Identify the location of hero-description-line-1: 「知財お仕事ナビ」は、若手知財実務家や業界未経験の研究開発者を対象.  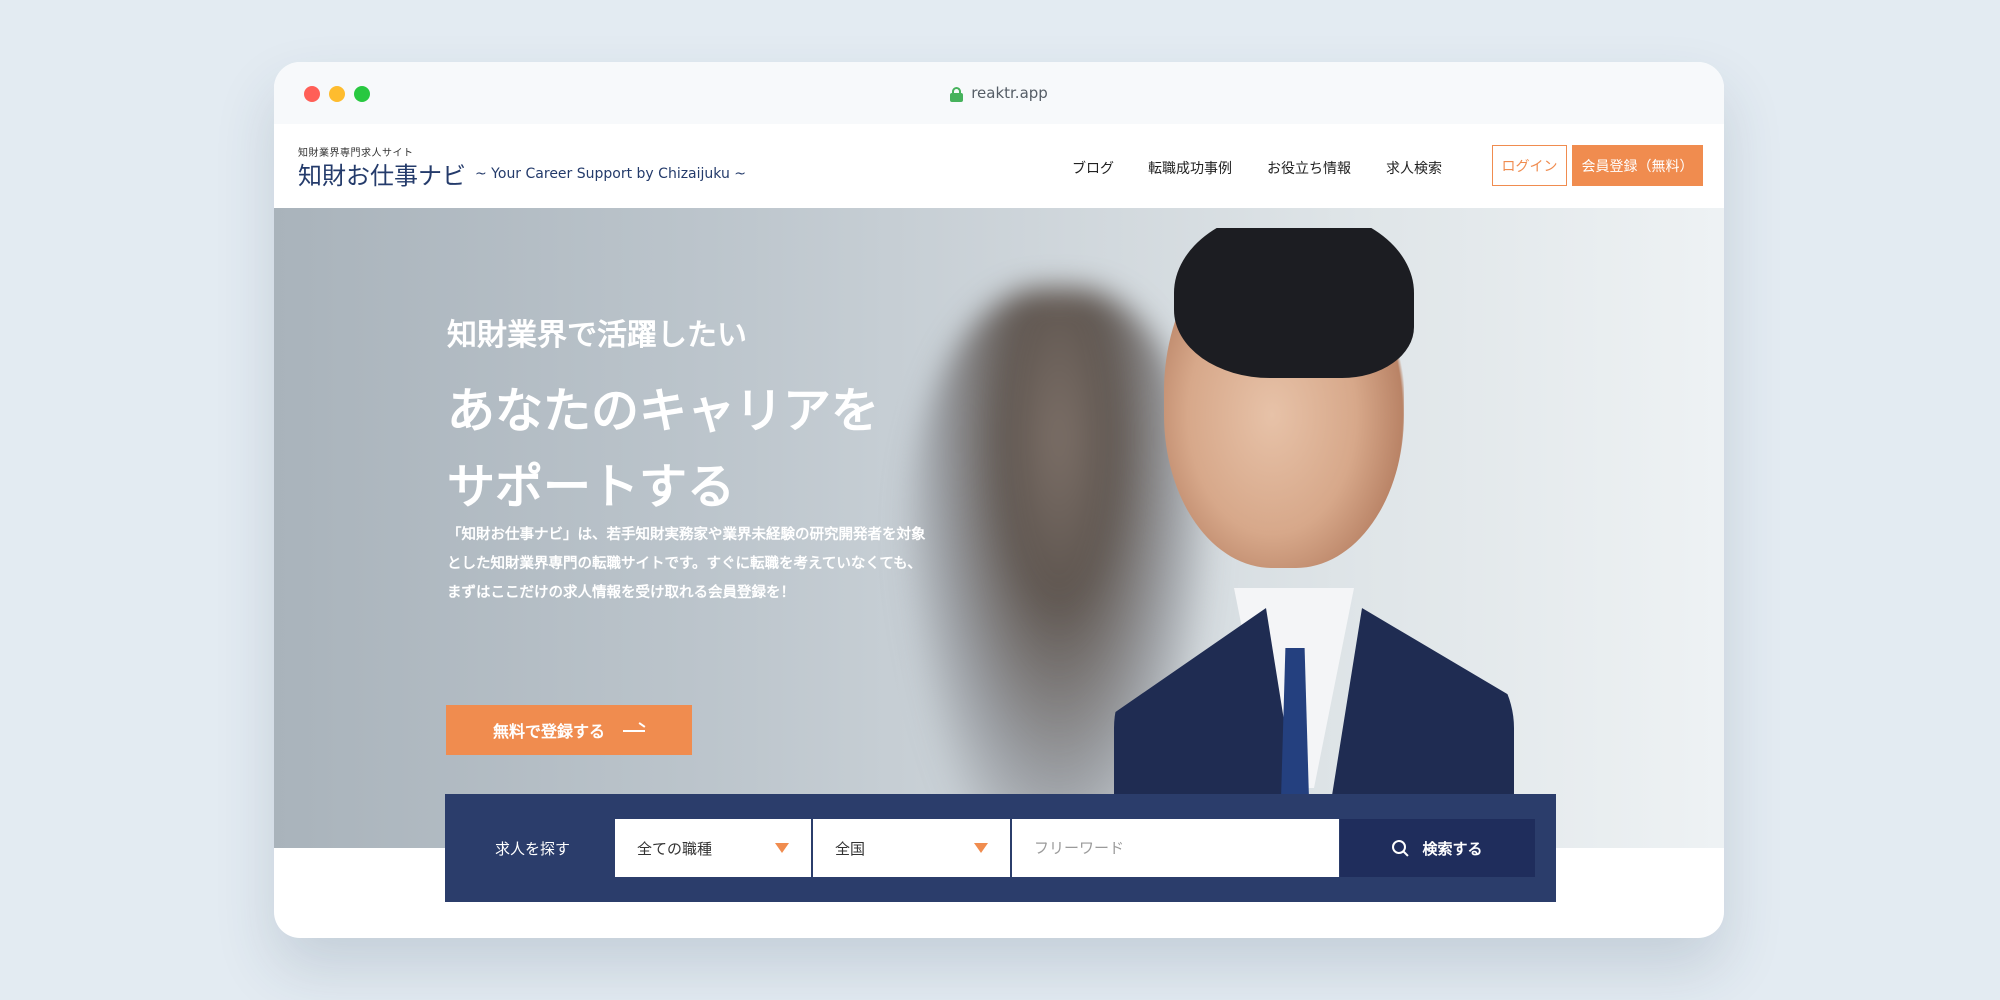
(686, 535).